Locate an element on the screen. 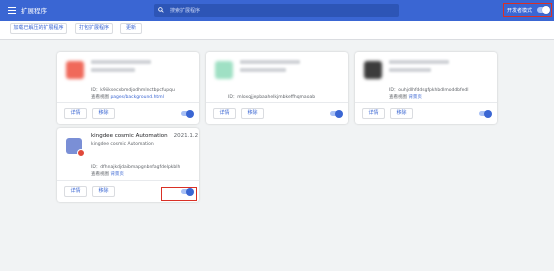 Image resolution: width=554 pixels, height=271 pixels. toolbar: 加载已解压的扩展程序 打包扩展程序 更新 is located at coordinates (277, 30).